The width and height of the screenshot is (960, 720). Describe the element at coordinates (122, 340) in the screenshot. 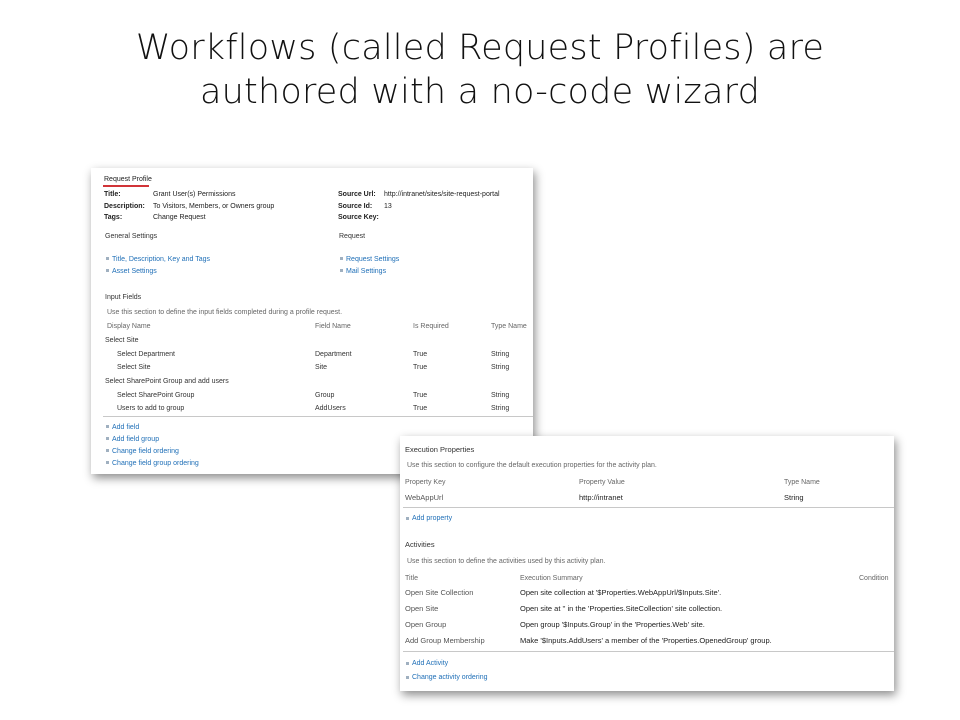

I see `group-row-select-site: Select Site` at that location.